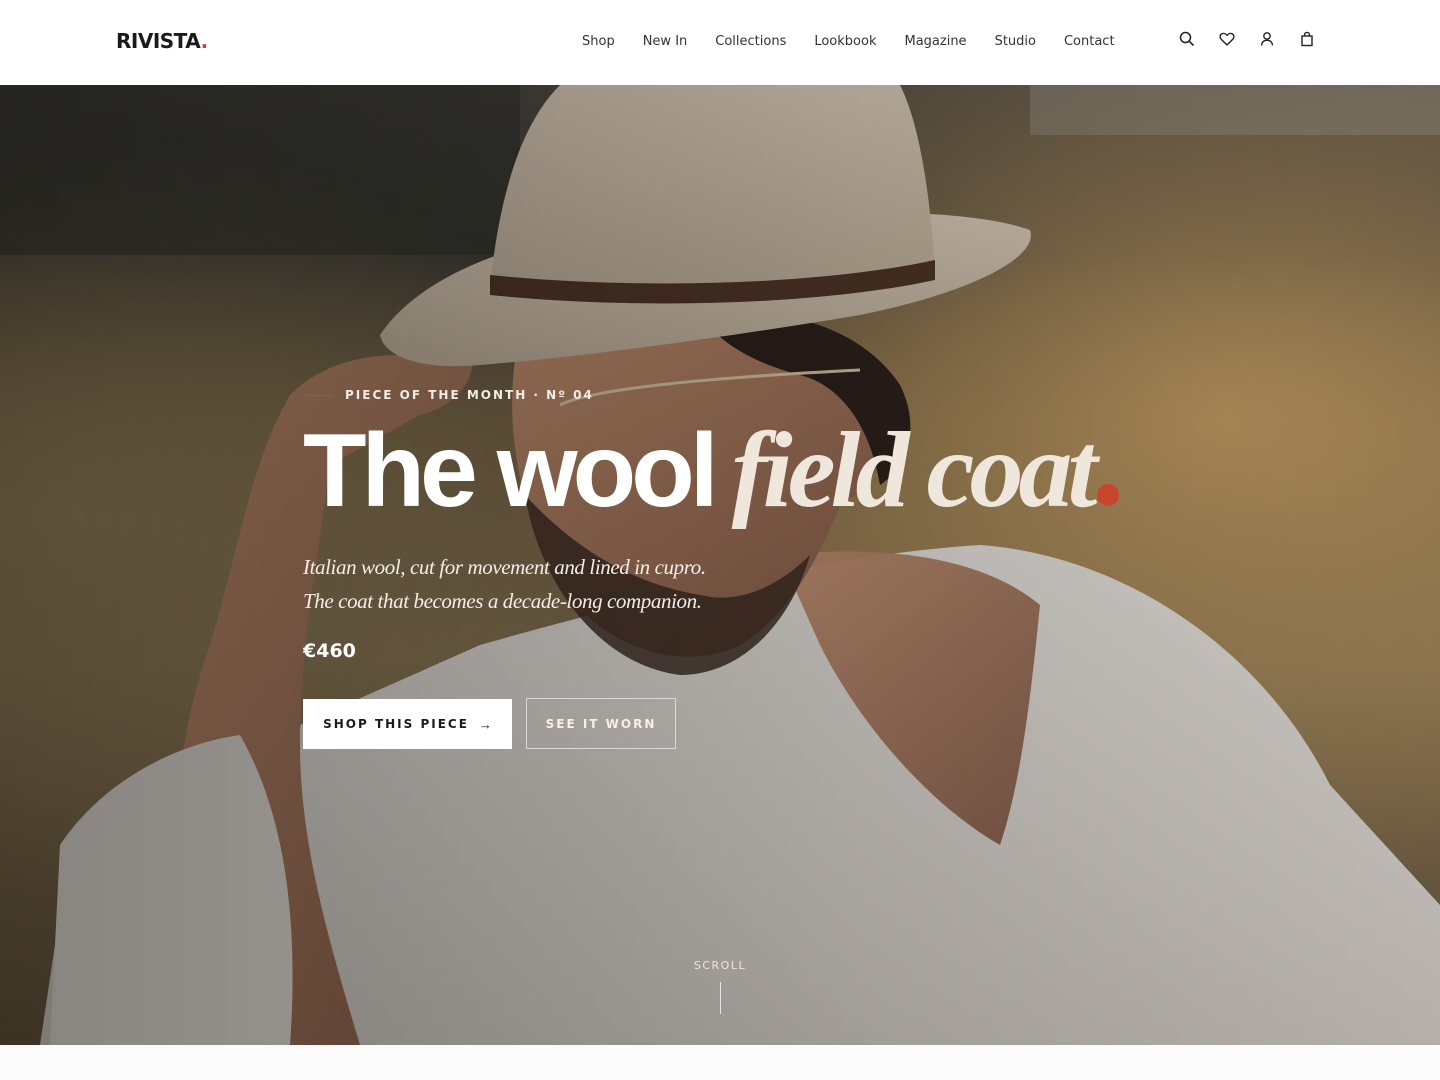  What do you see at coordinates (935, 41) in the screenshot?
I see `nav-item-magazine: Magazine` at bounding box center [935, 41].